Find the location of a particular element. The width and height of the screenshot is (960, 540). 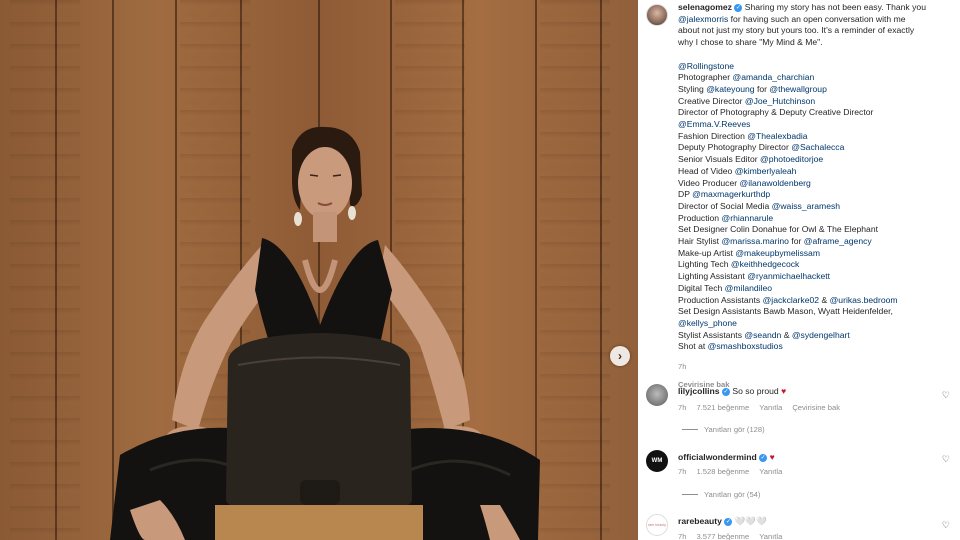

view-replies-label: Yanıtları gör (54) is located at coordinates (732, 494).